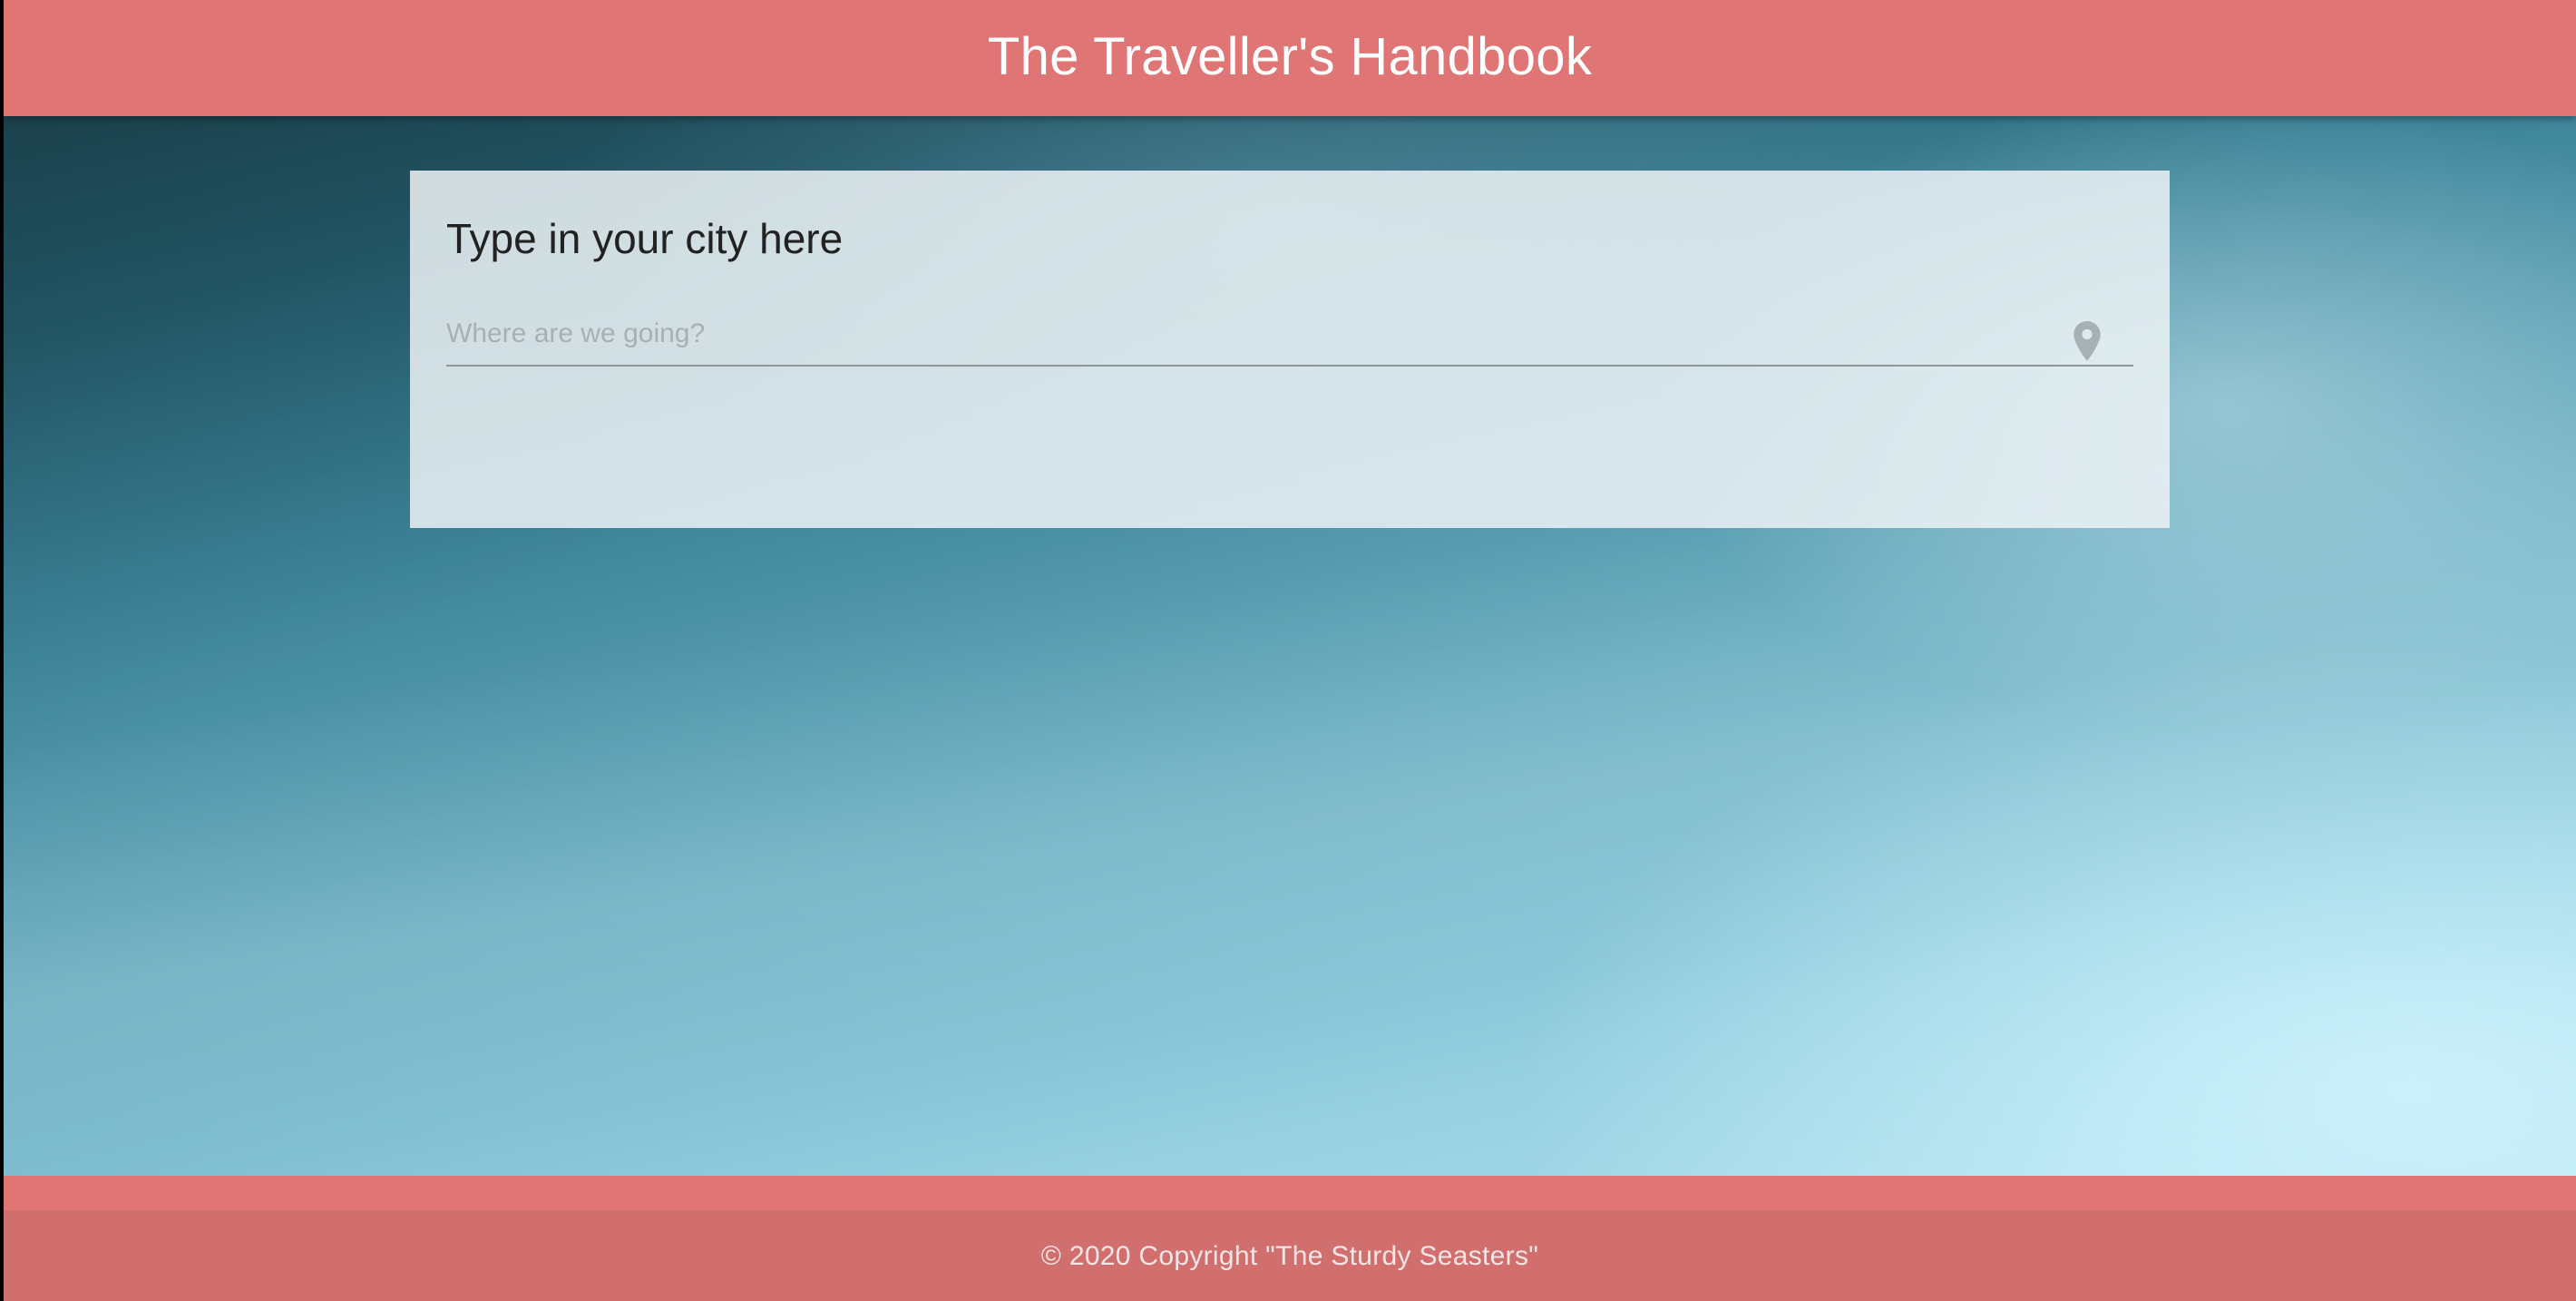 The height and width of the screenshot is (1301, 2576). Describe the element at coordinates (1262, 333) in the screenshot. I see `city-search-input` at that location.